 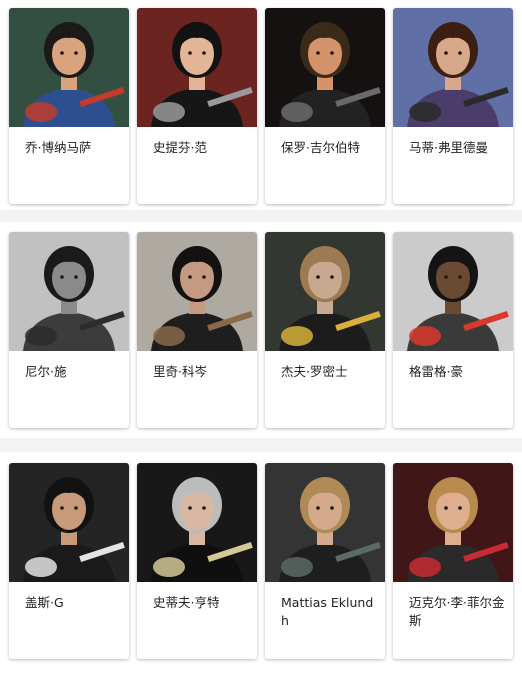 I want to click on guitarist-name: 格雷格·豪, so click(x=457, y=372).